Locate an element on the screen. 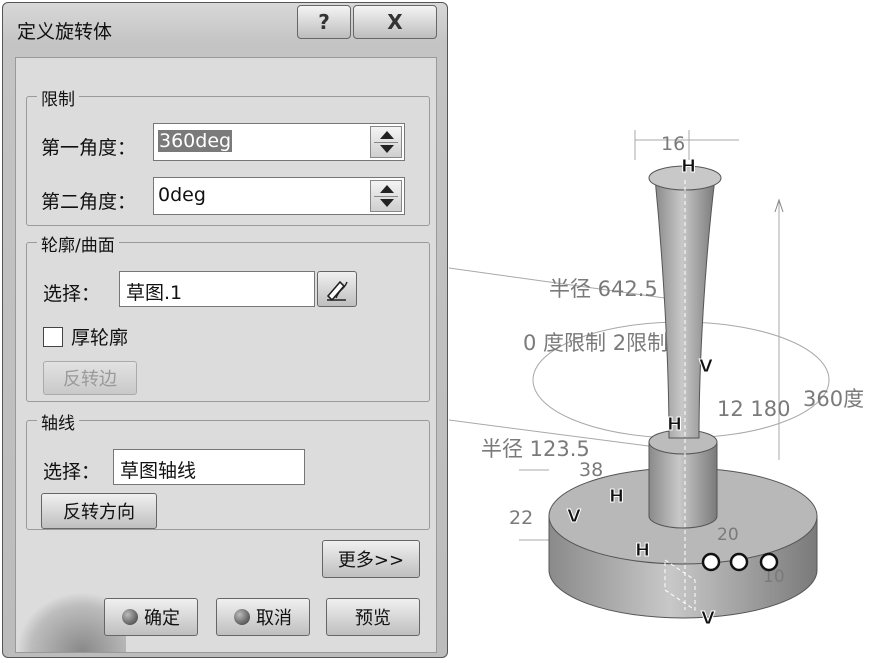  thick-profile-checkbox is located at coordinates (53, 337).